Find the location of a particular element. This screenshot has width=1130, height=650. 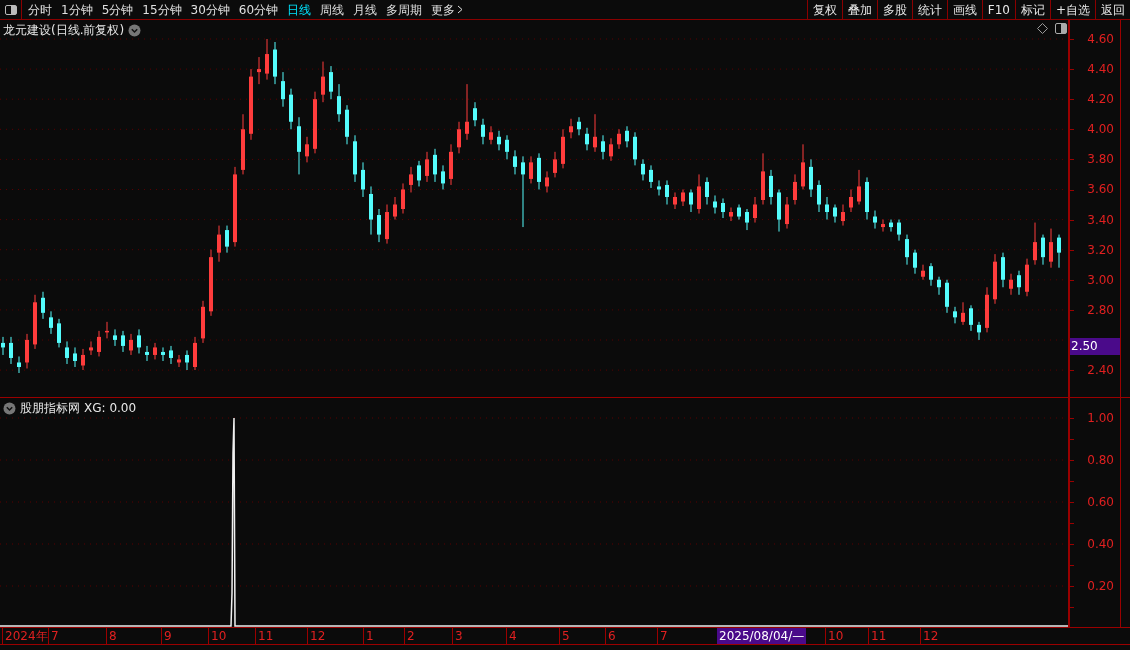

price-label: 3.60 is located at coordinates (1100, 189).